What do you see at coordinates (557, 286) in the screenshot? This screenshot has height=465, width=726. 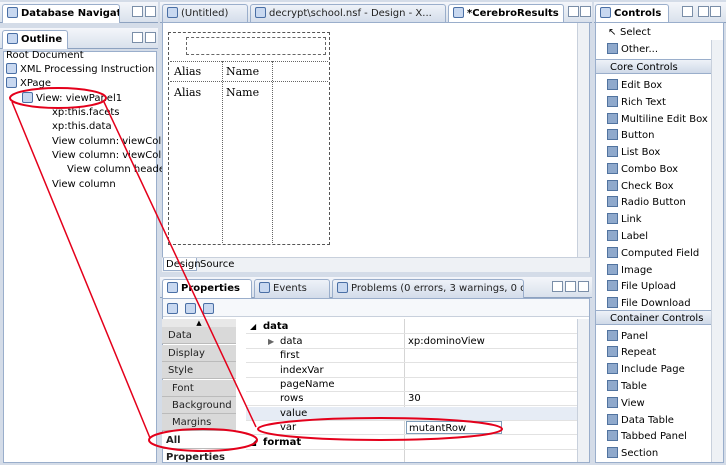 I see `view-menu-icon` at bounding box center [557, 286].